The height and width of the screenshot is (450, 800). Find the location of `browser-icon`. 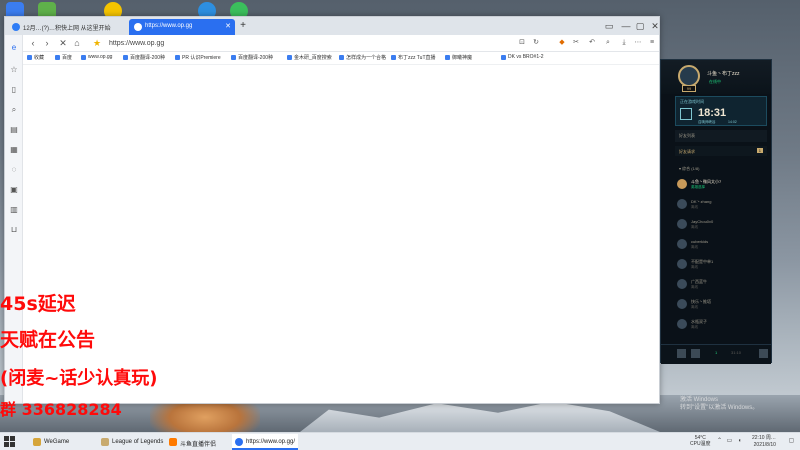

browser-icon is located at coordinates (239, 442).